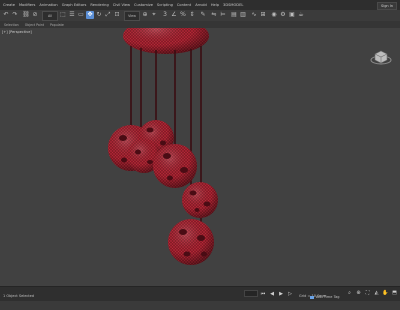 This screenshot has width=400, height=310. What do you see at coordinates (72, 15) in the screenshot?
I see `select-by-name-icon: ☰` at bounding box center [72, 15].